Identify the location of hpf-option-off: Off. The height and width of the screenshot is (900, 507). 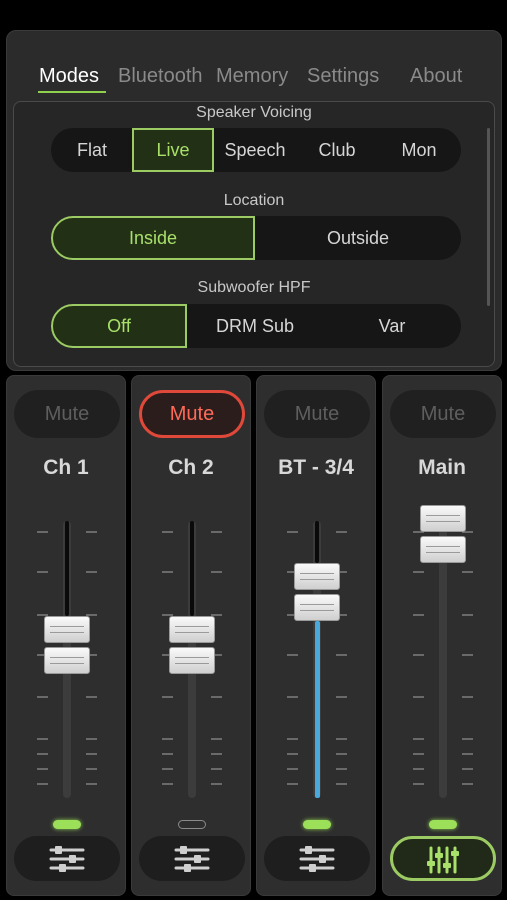
(119, 326).